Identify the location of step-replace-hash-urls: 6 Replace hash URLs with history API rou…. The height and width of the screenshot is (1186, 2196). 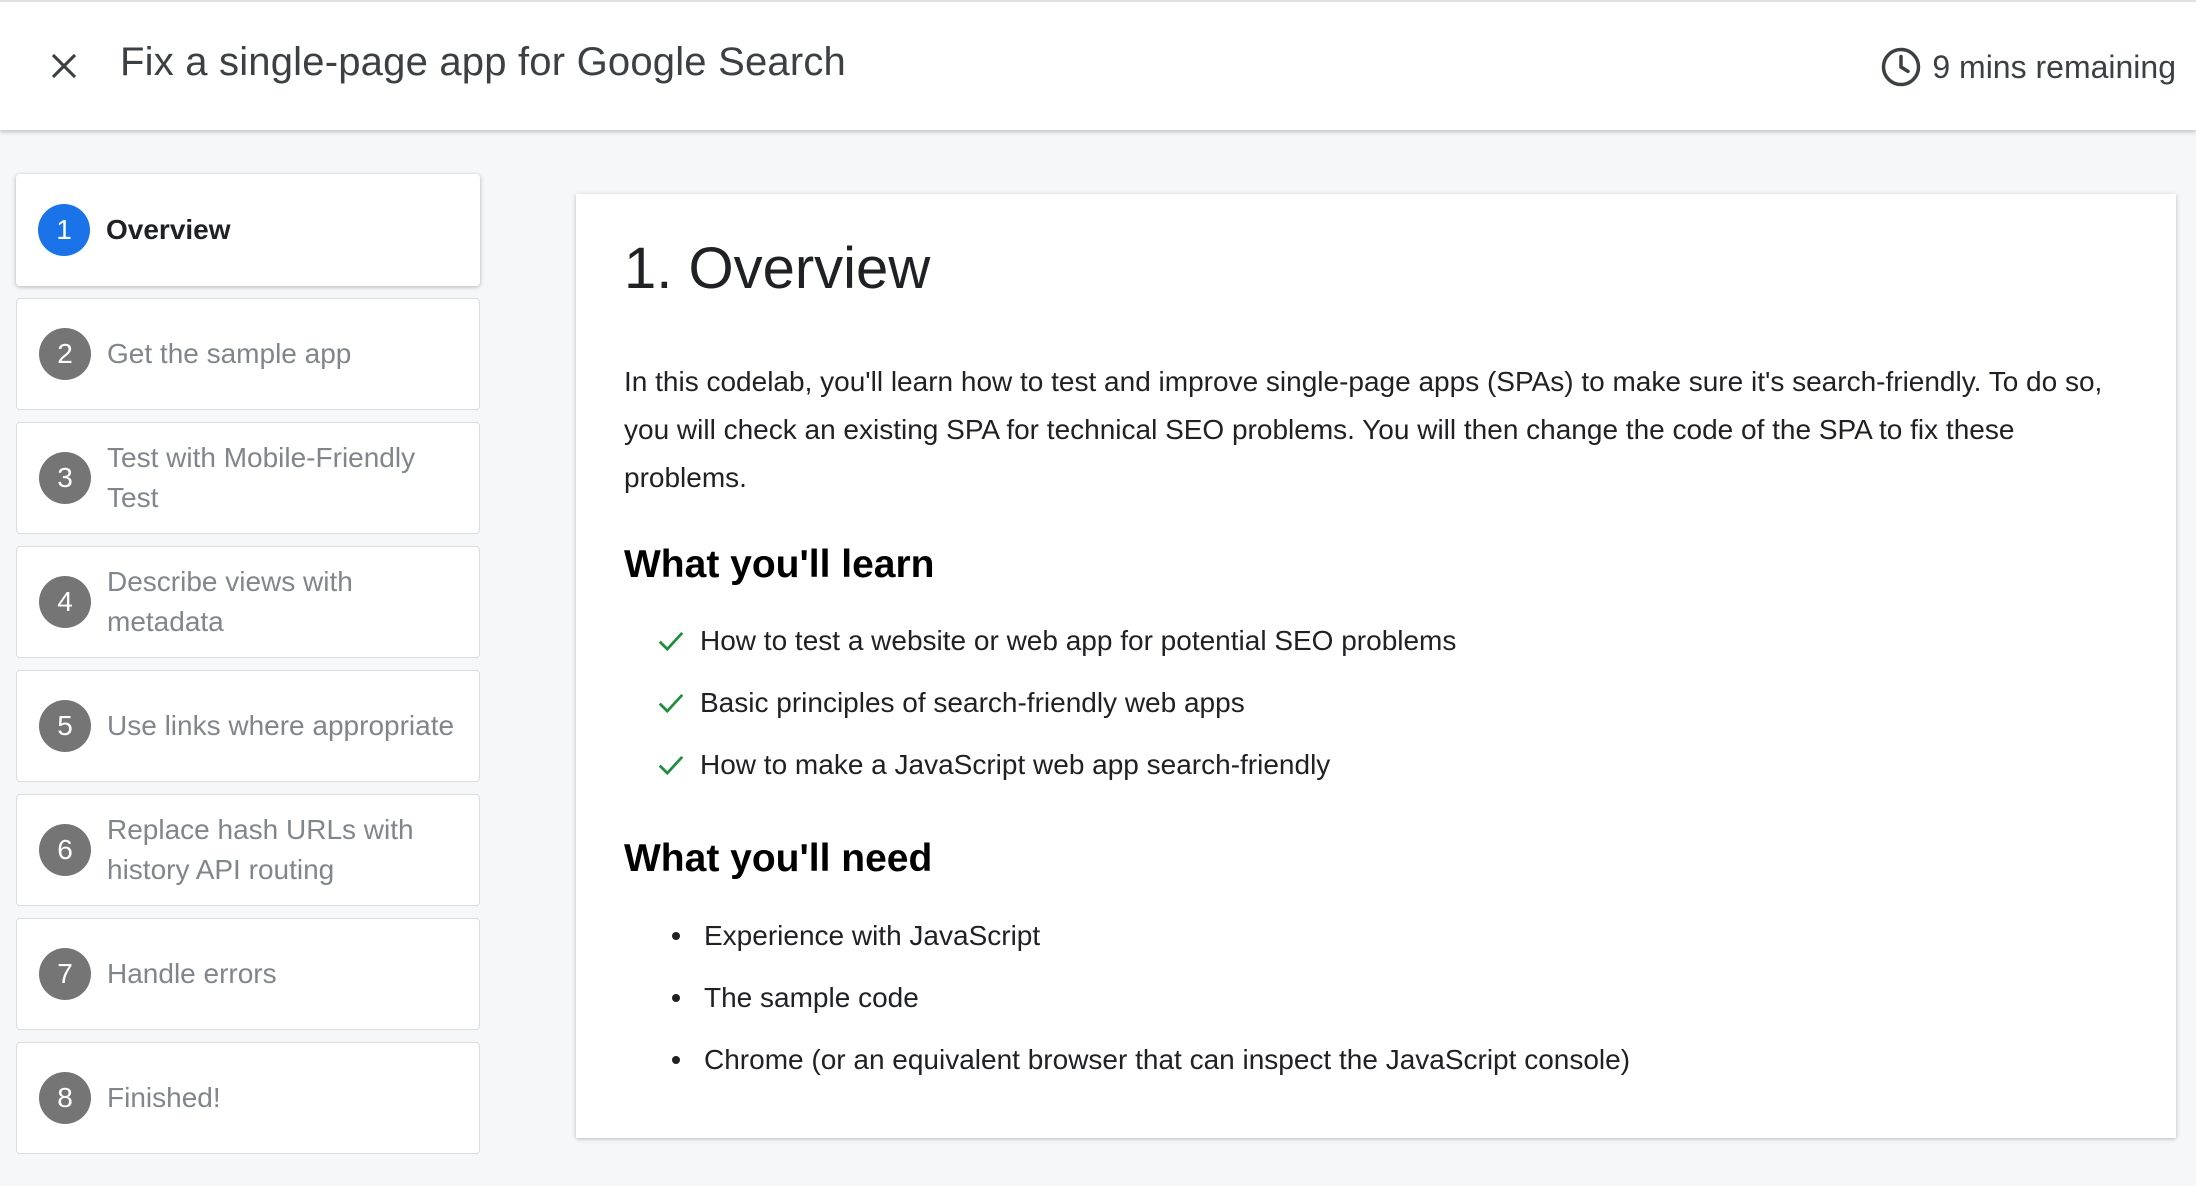
(248, 850).